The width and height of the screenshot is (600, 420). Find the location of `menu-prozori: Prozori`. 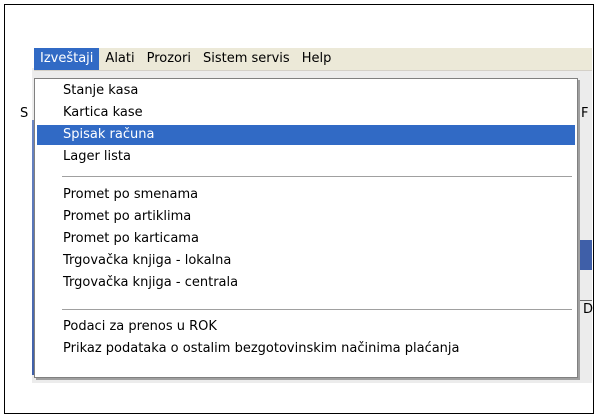

menu-prozori: Prozori is located at coordinates (169, 59).